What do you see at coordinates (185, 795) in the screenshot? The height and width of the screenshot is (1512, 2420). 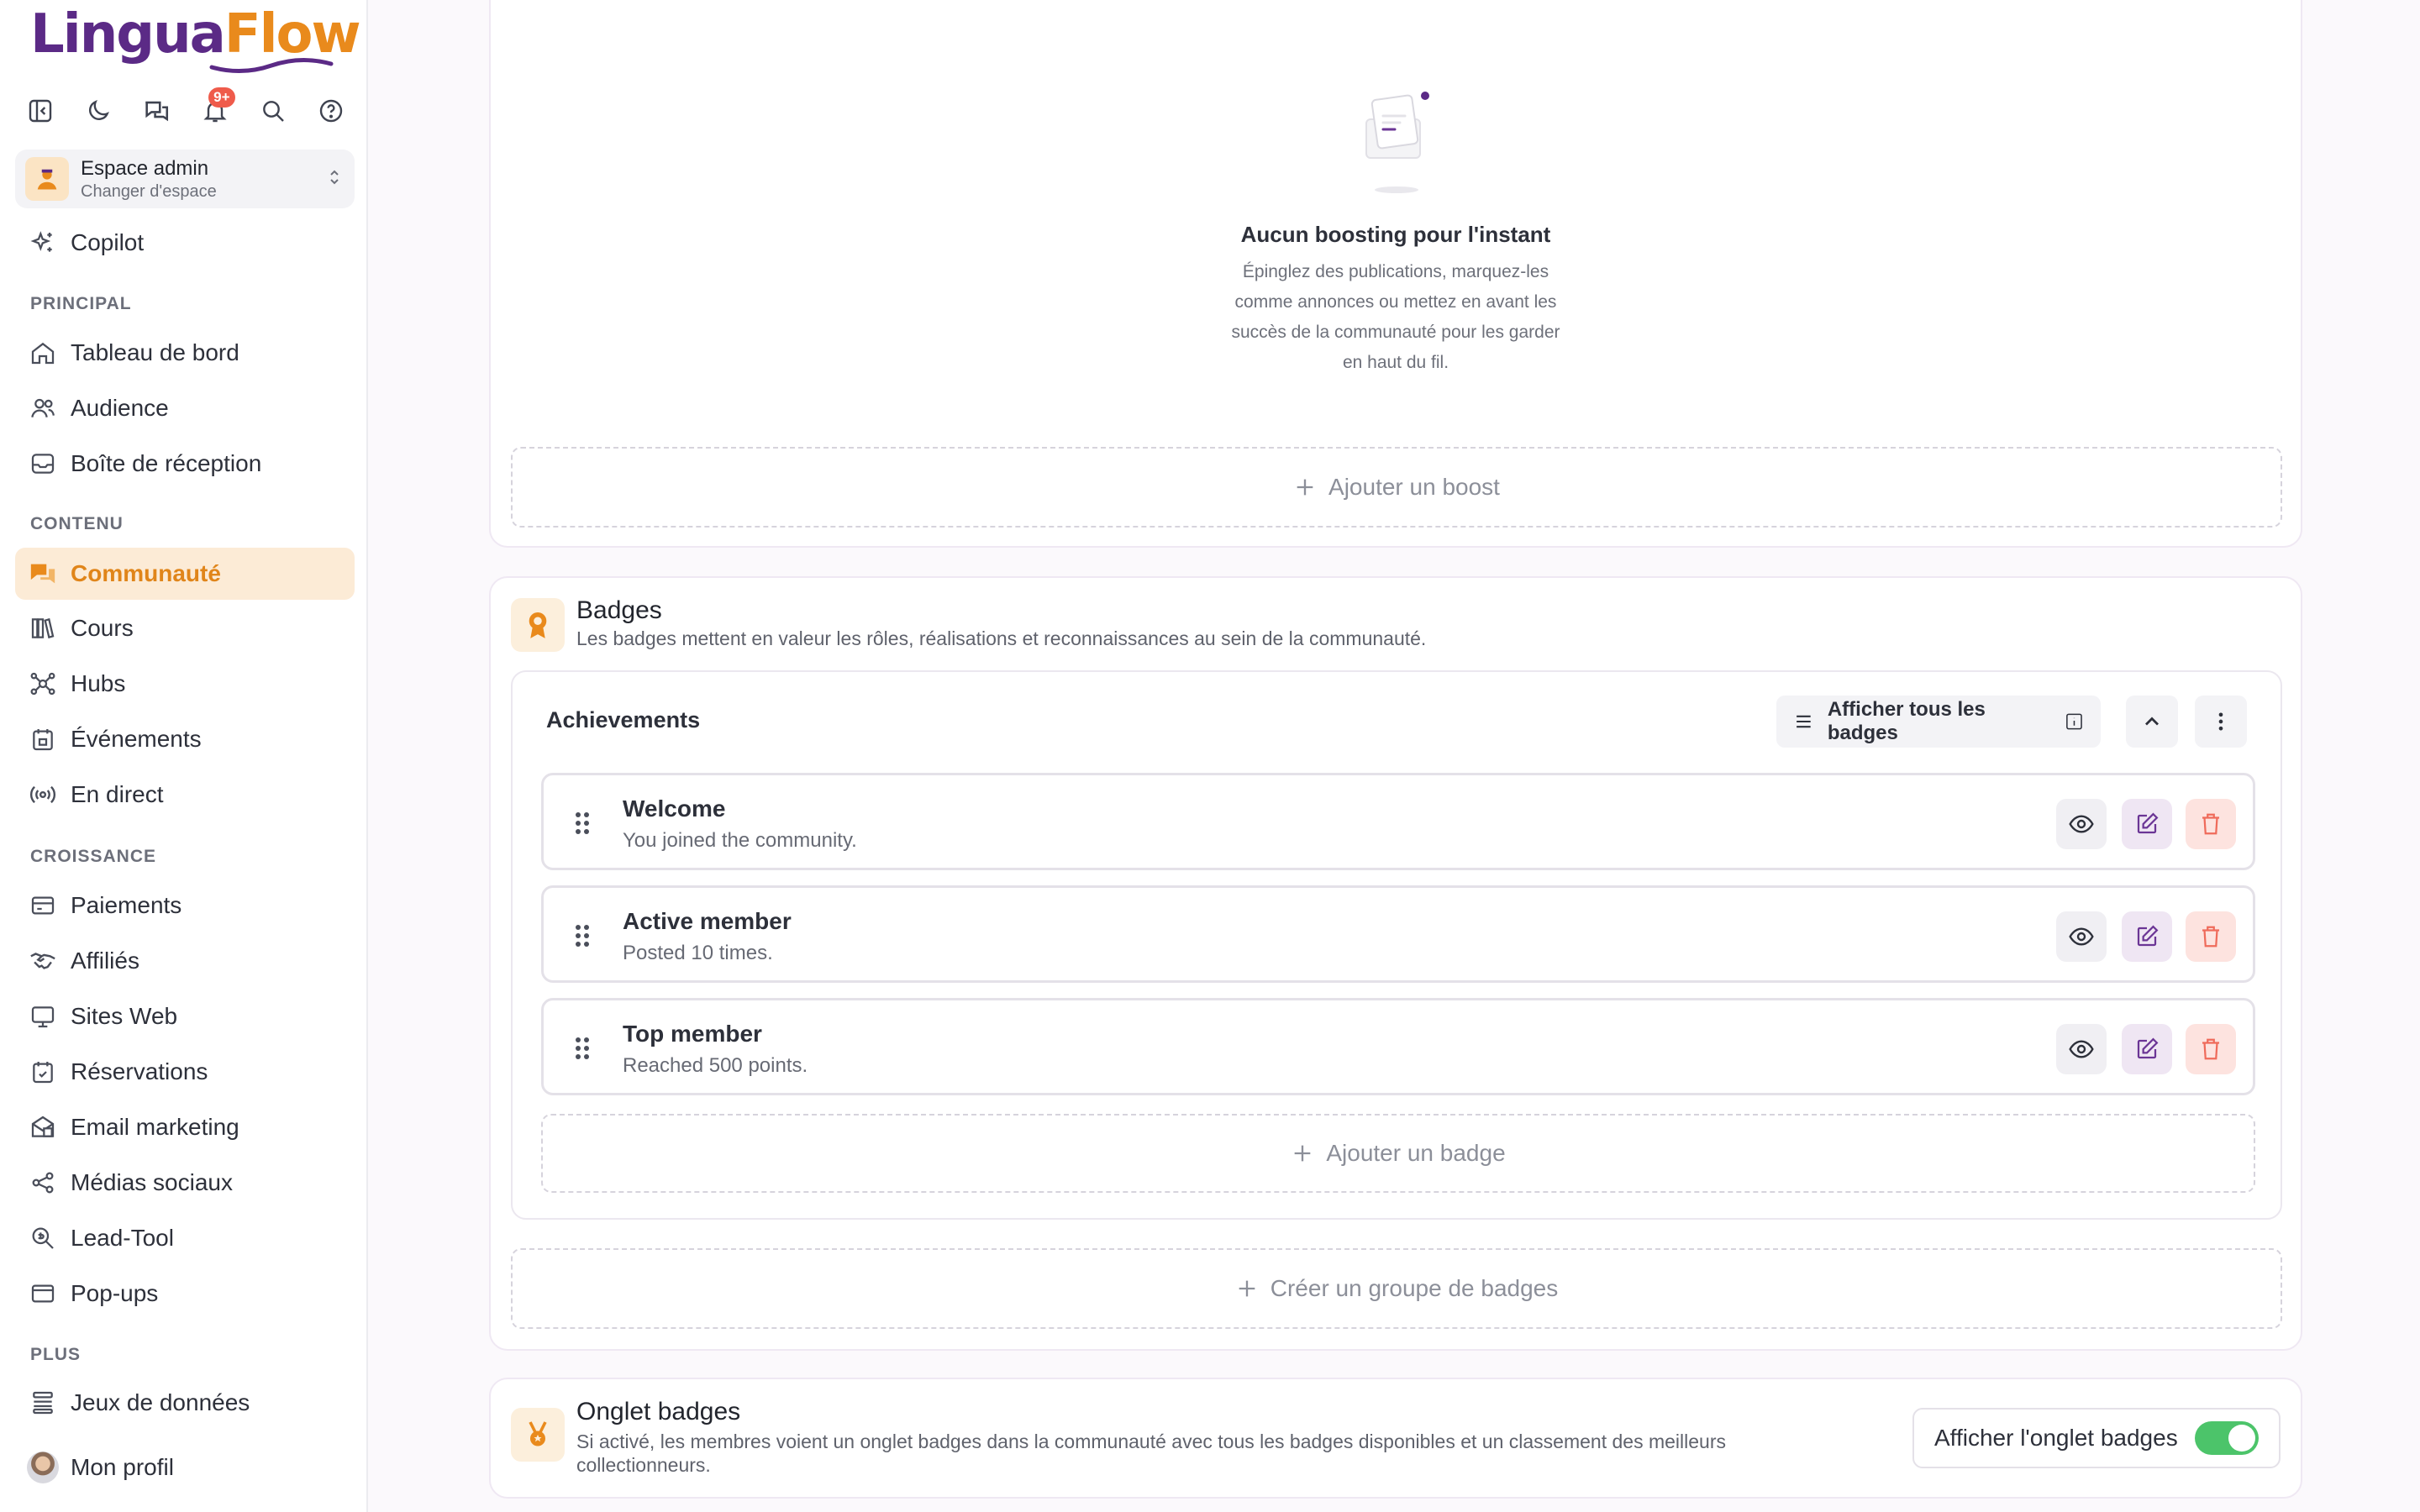 I see `nav-en-direct: En direct` at bounding box center [185, 795].